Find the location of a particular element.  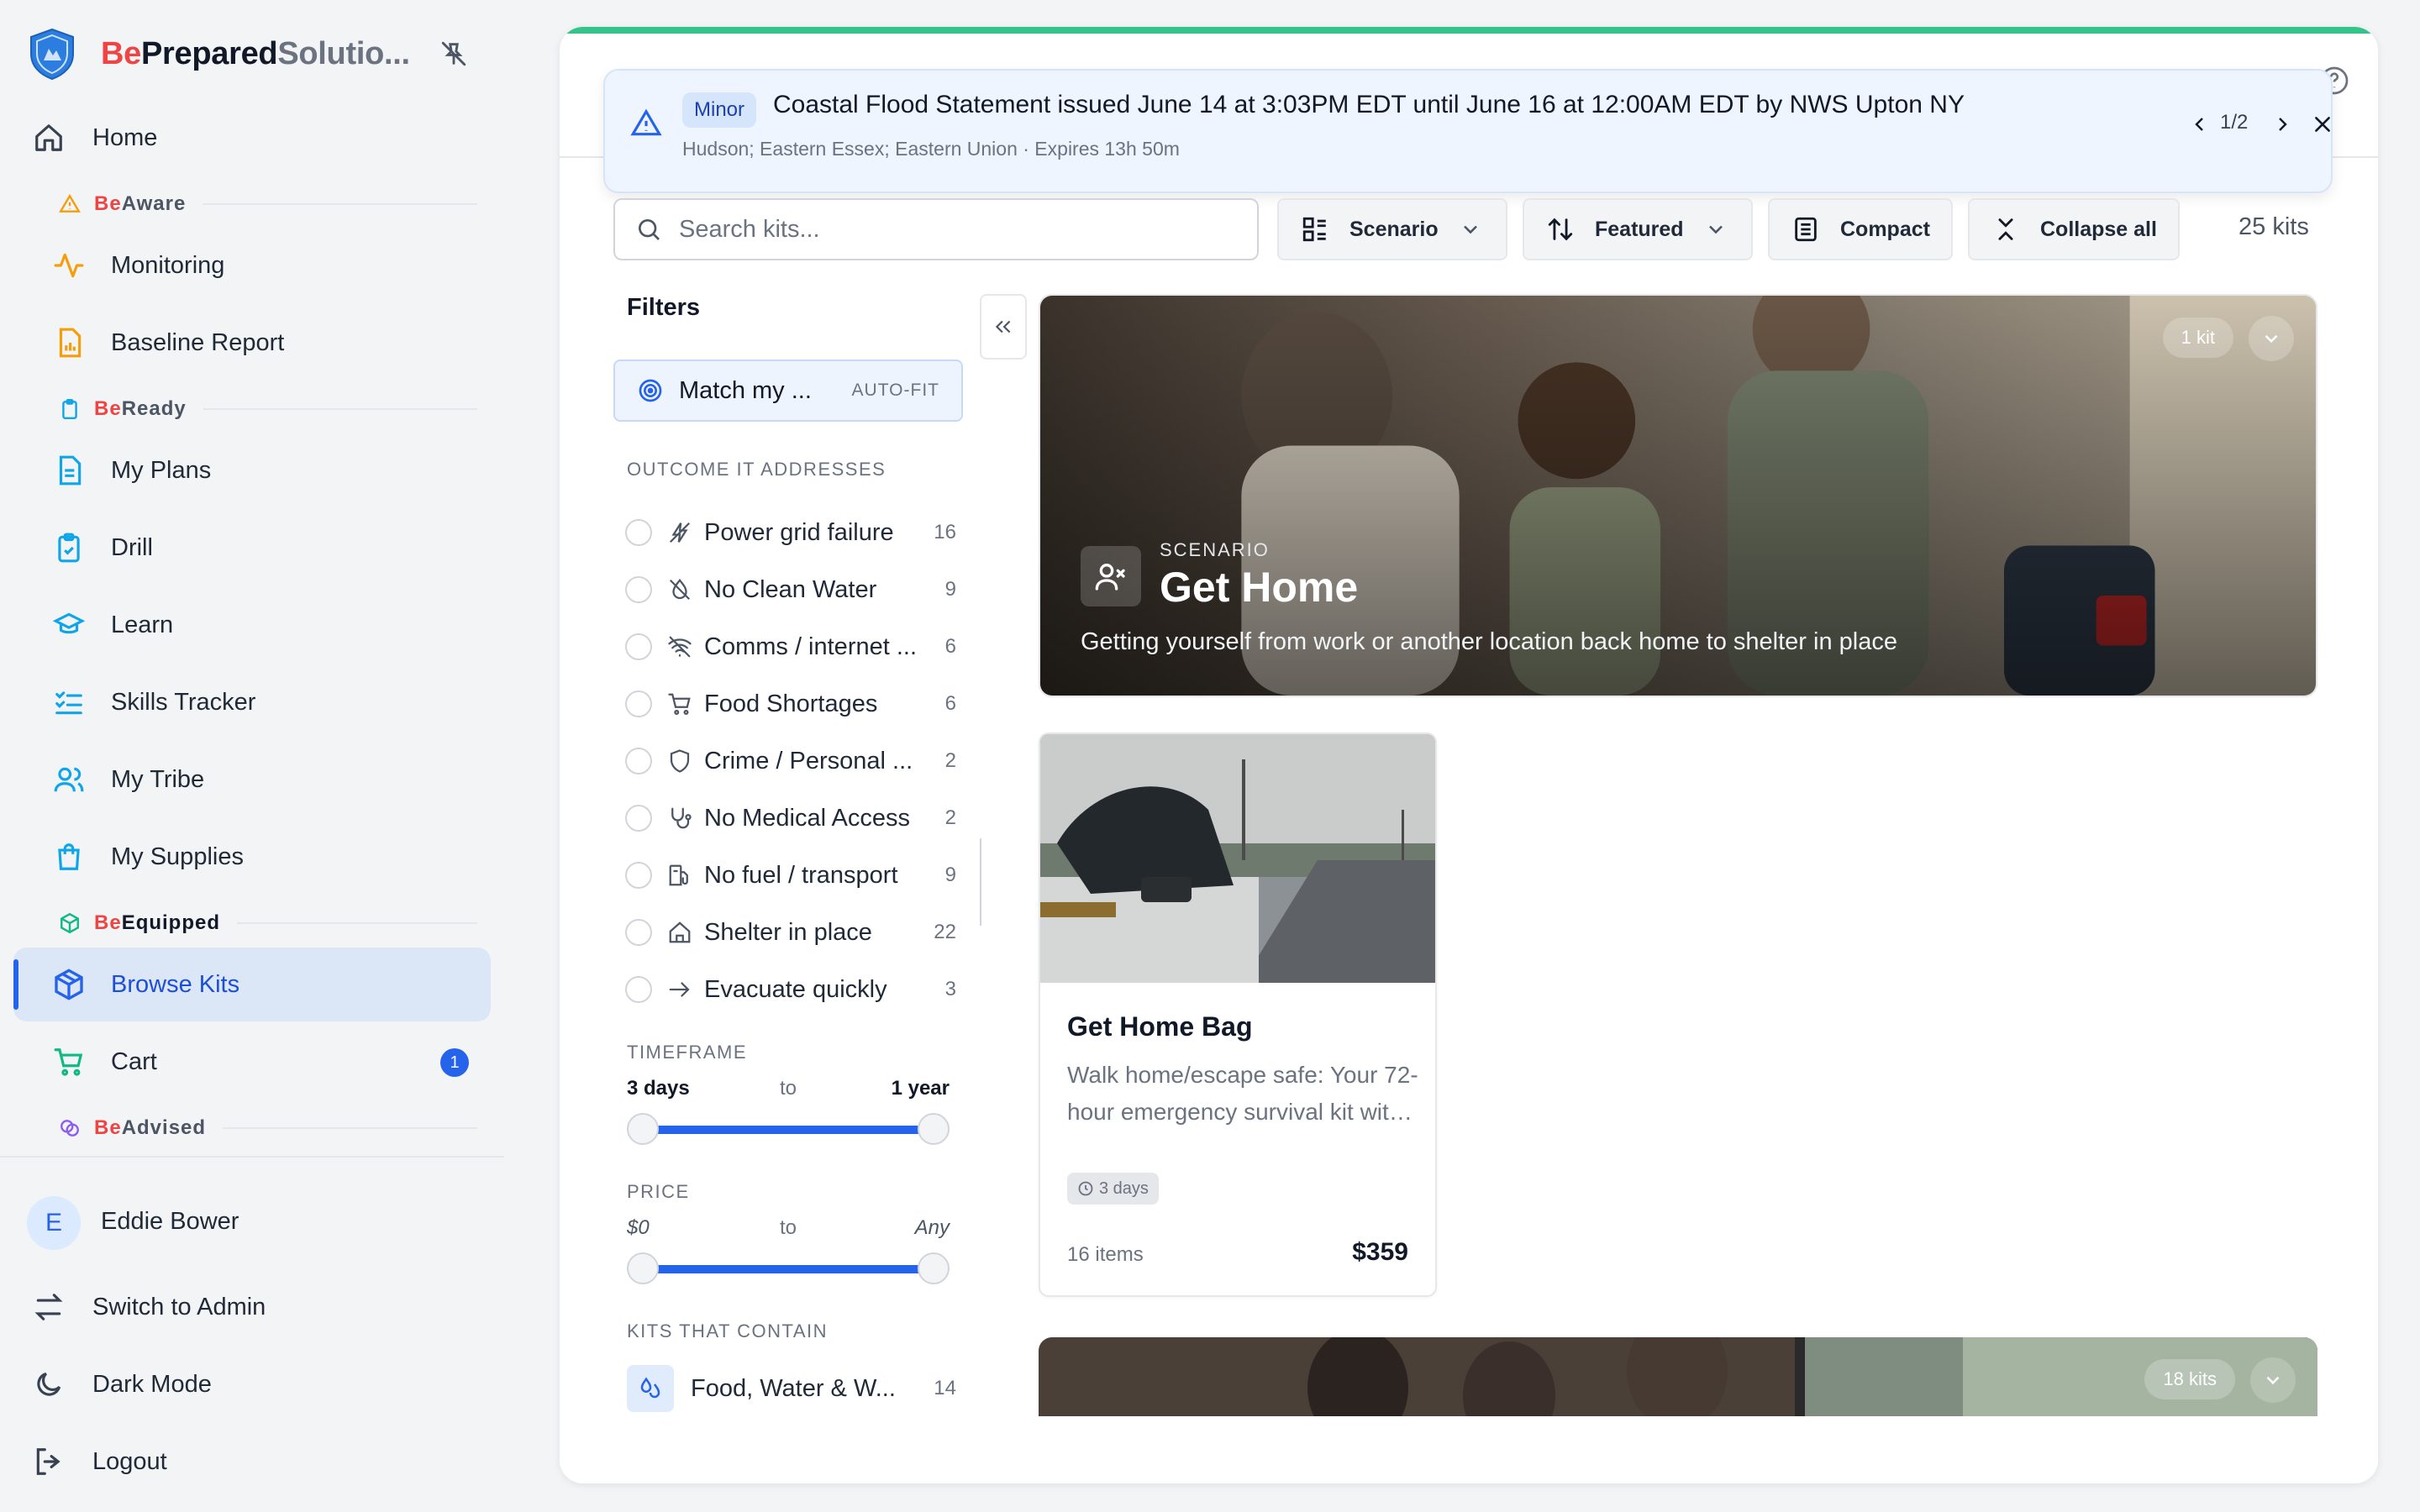

nav-my-supplies: My Supplies is located at coordinates (252, 857).